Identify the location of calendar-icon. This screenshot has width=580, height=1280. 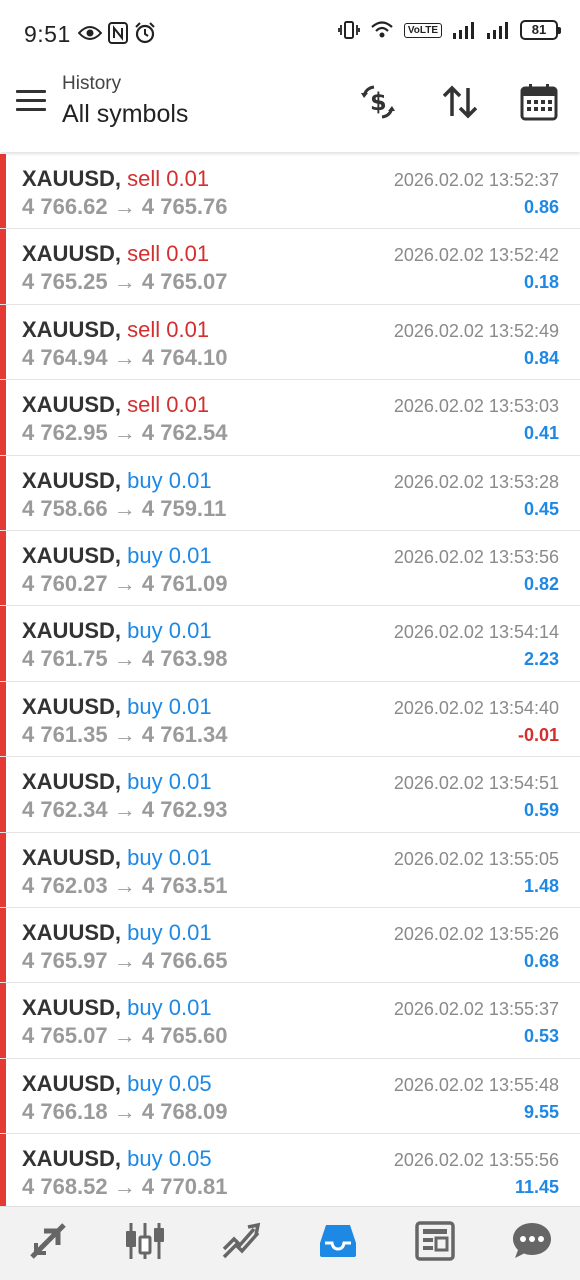
(539, 102).